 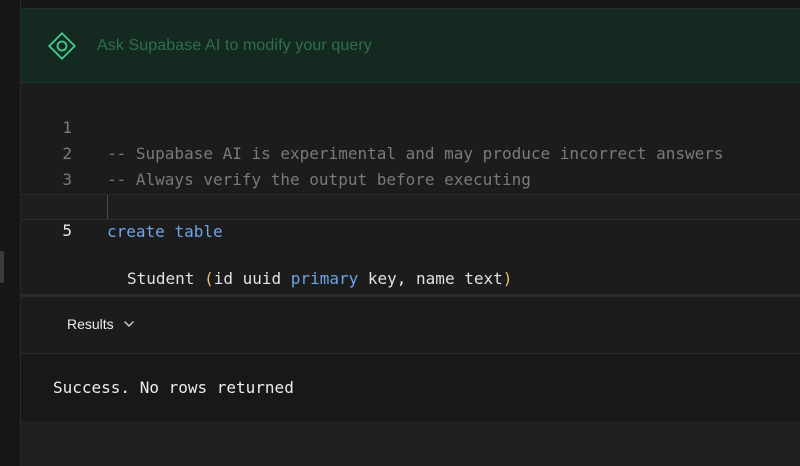 I want to click on results-header: Results, so click(x=410, y=325).